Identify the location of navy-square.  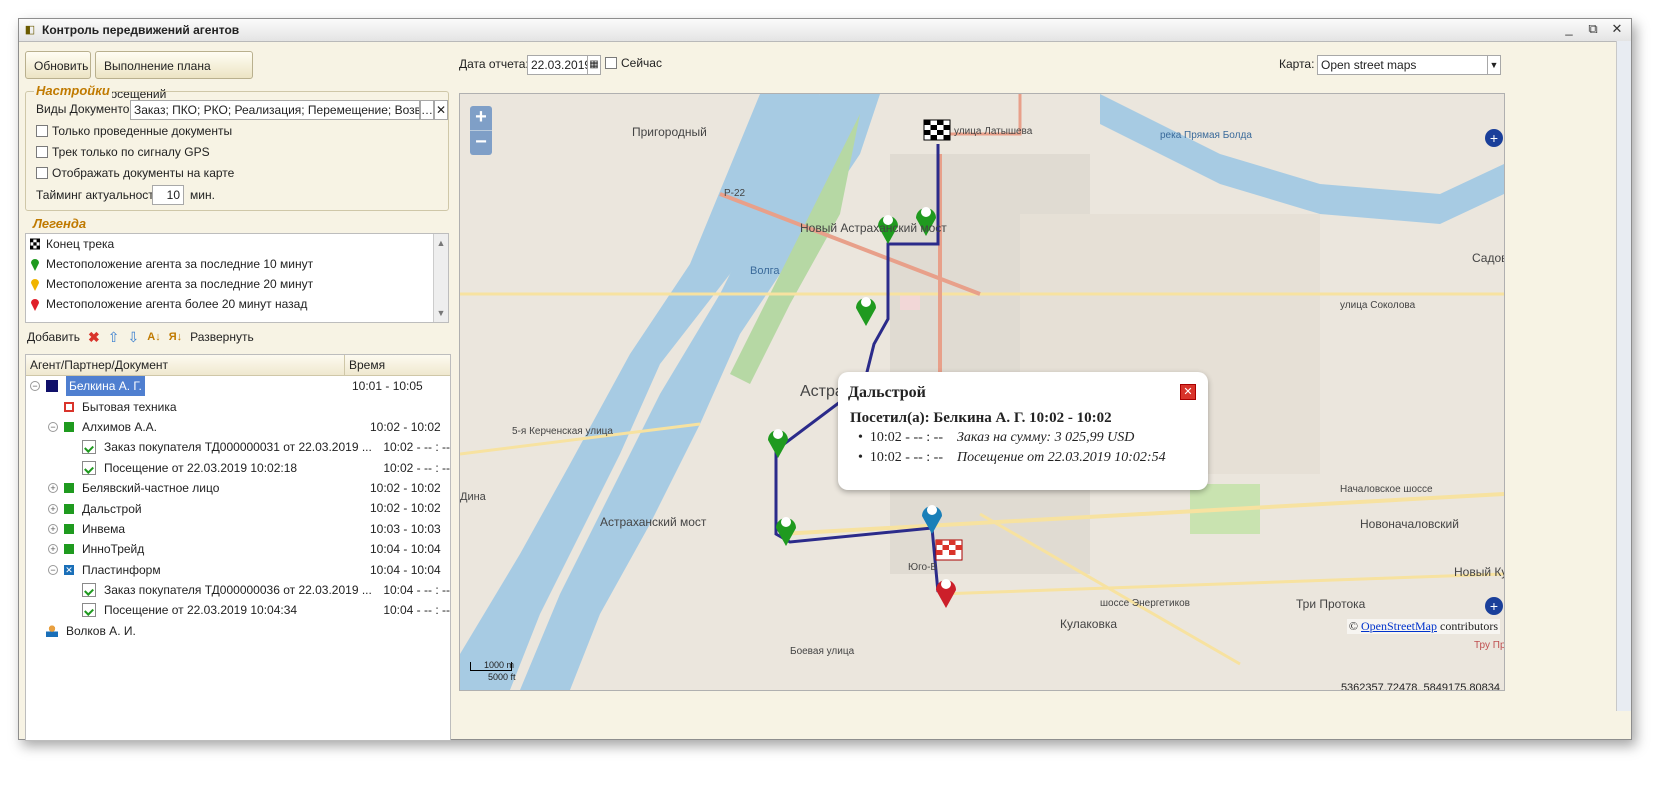
(52, 386).